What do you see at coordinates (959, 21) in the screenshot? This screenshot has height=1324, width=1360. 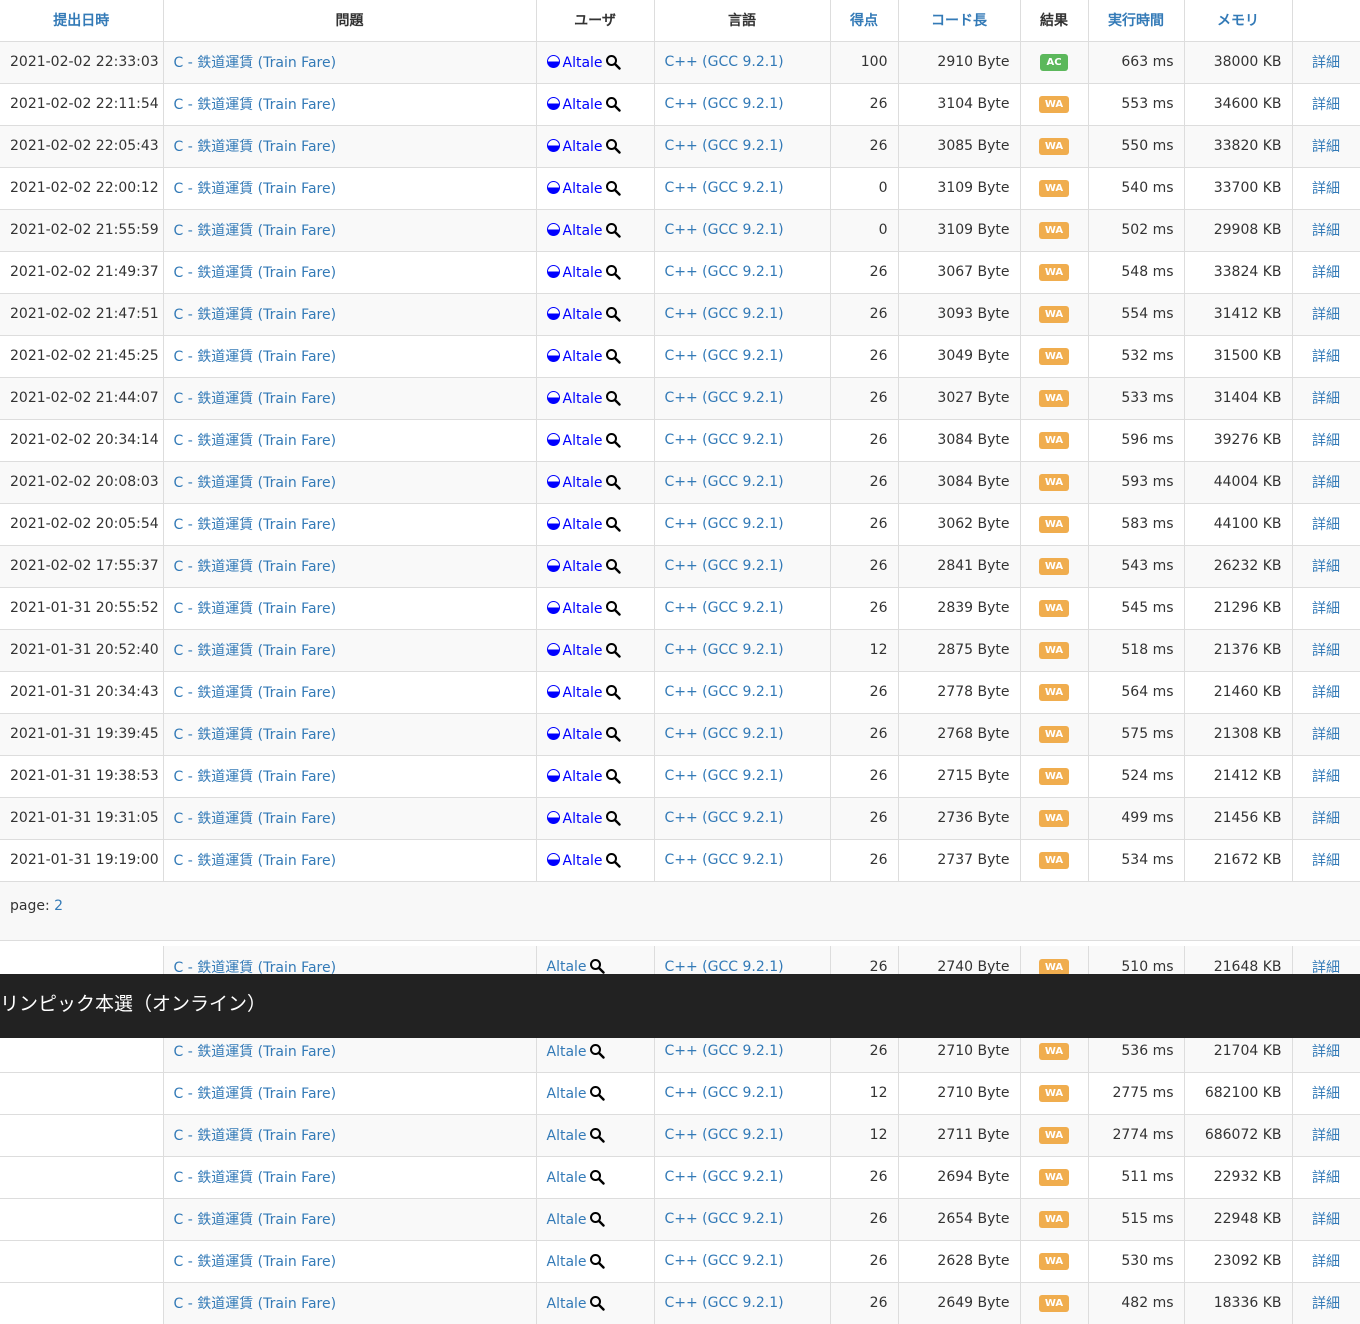 I see `header-code-size: コード長` at bounding box center [959, 21].